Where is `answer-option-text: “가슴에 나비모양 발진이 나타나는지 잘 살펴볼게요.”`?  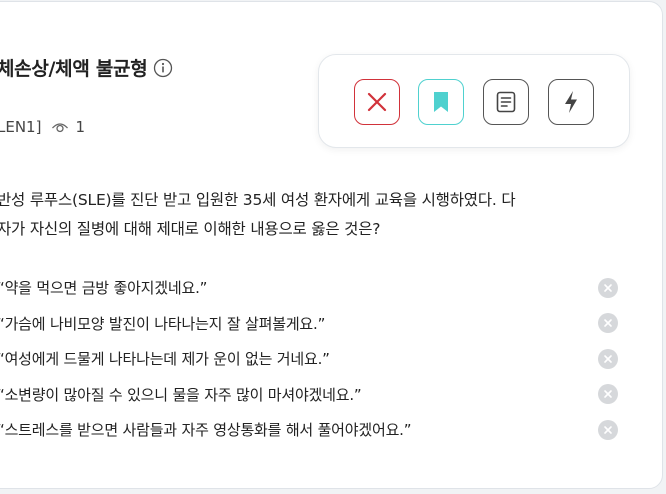 answer-option-text: “가슴에 나비모양 발진이 나타나는지 잘 살펴볼게요.” is located at coordinates (163, 323).